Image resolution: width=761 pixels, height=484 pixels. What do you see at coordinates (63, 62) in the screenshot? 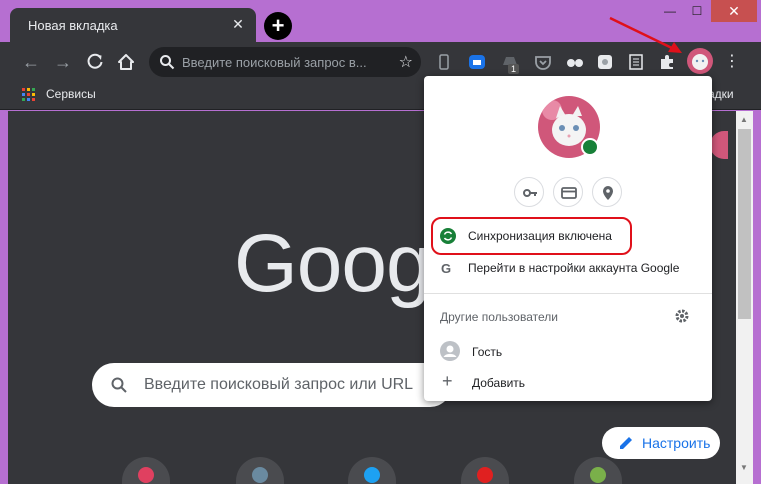
I see `forward-arrow-icon: →` at bounding box center [63, 62].